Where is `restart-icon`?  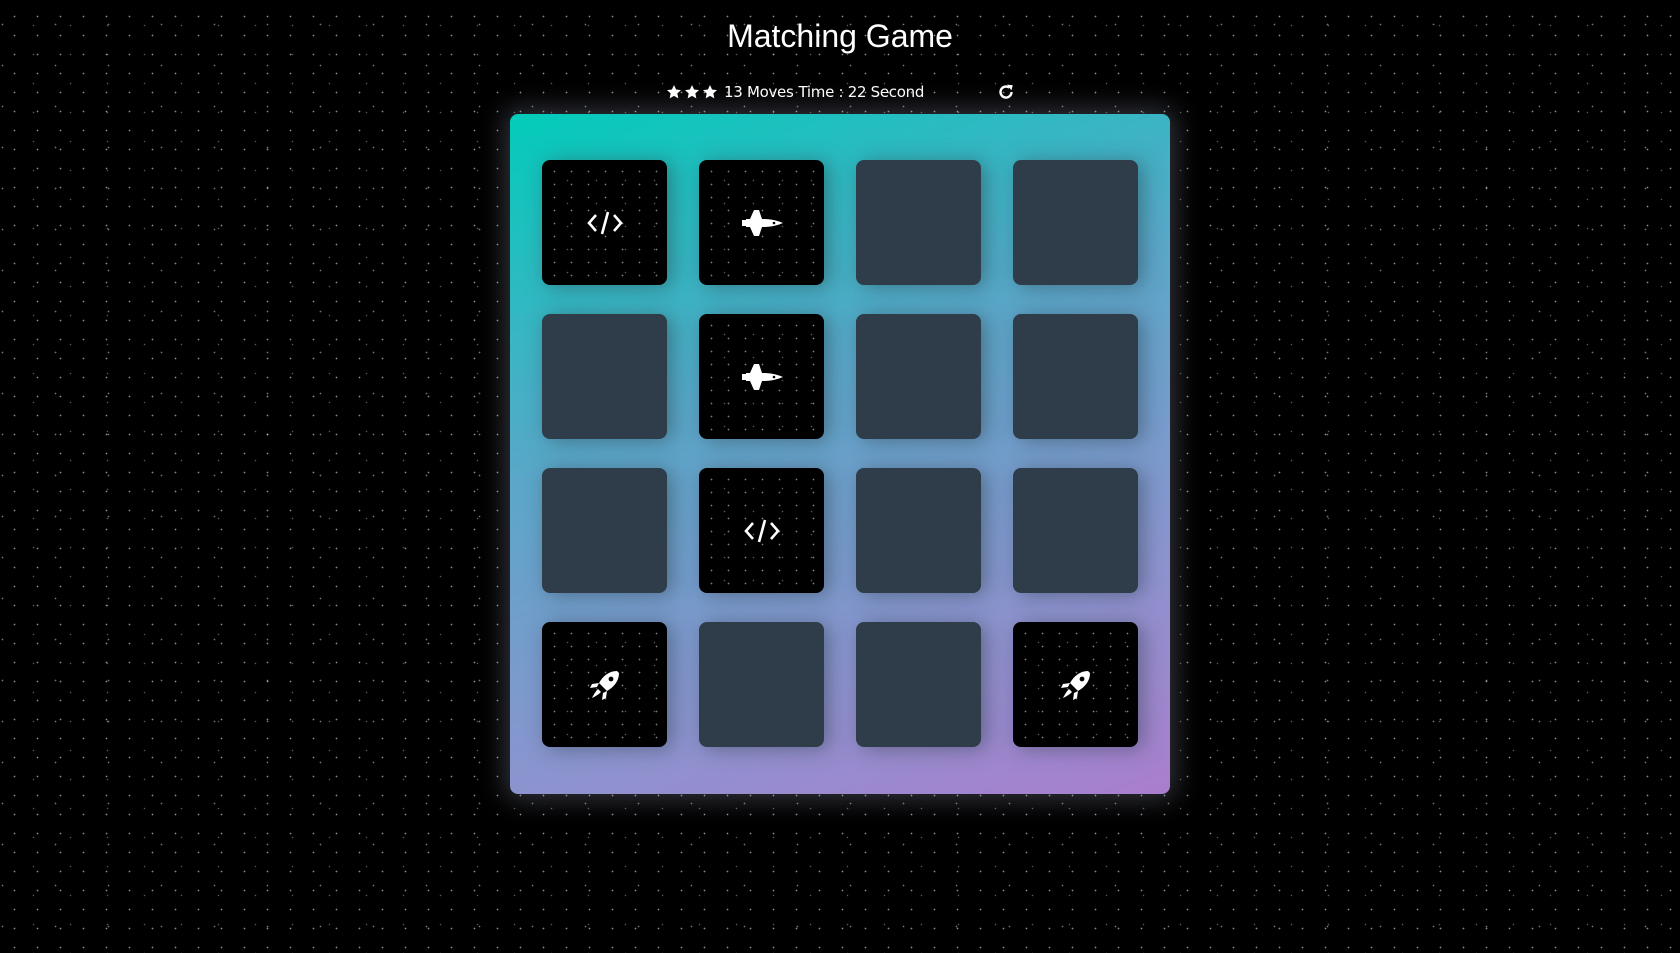
restart-icon is located at coordinates (1006, 92).